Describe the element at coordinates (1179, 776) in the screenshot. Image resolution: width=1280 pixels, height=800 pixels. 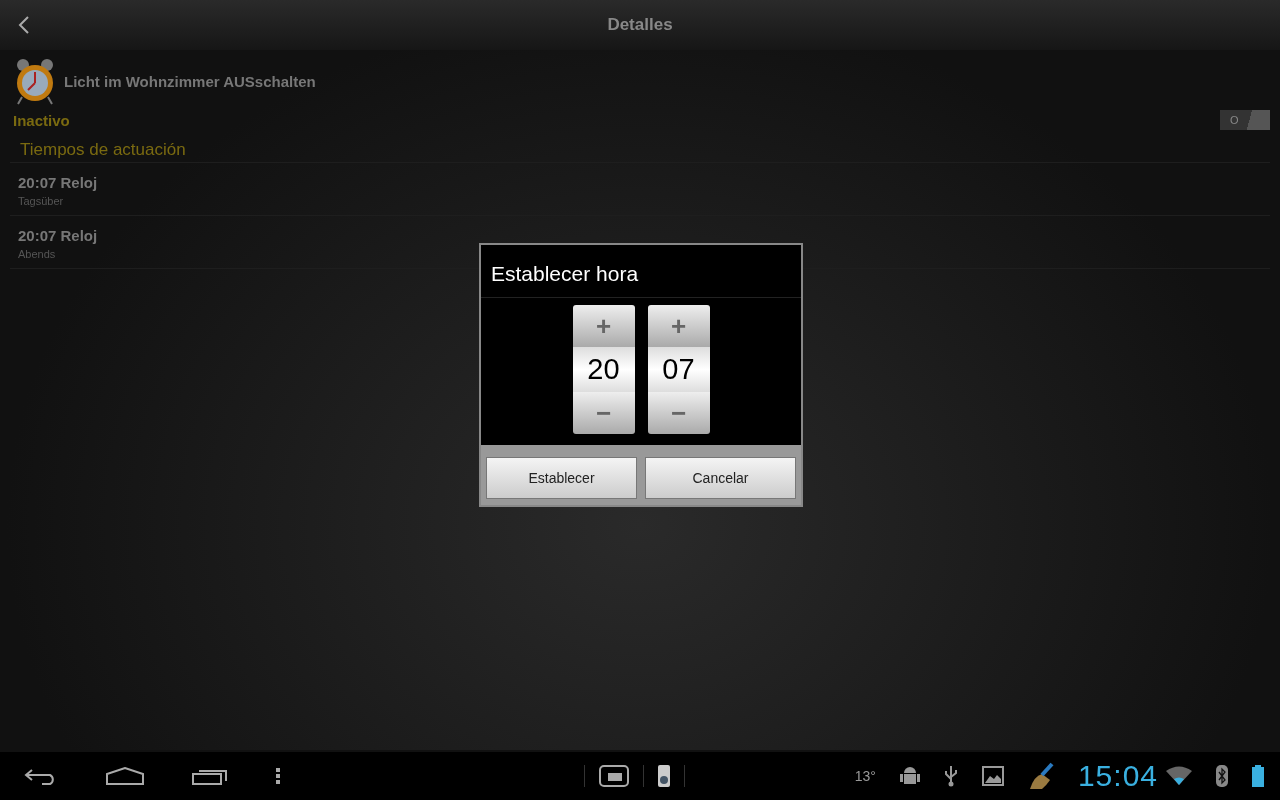
I see `wifi-icon` at that location.